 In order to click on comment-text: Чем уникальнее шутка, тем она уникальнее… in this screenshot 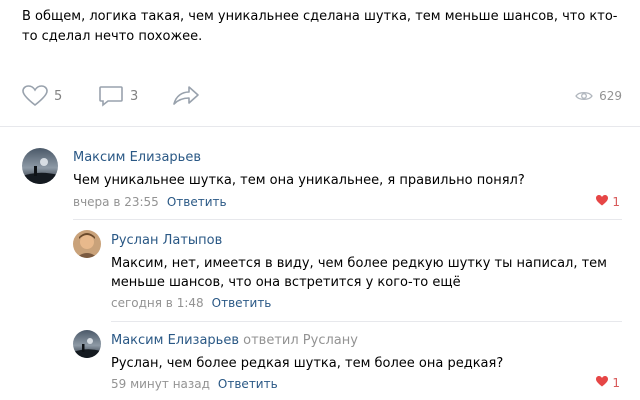, I will do `click(299, 180)`.